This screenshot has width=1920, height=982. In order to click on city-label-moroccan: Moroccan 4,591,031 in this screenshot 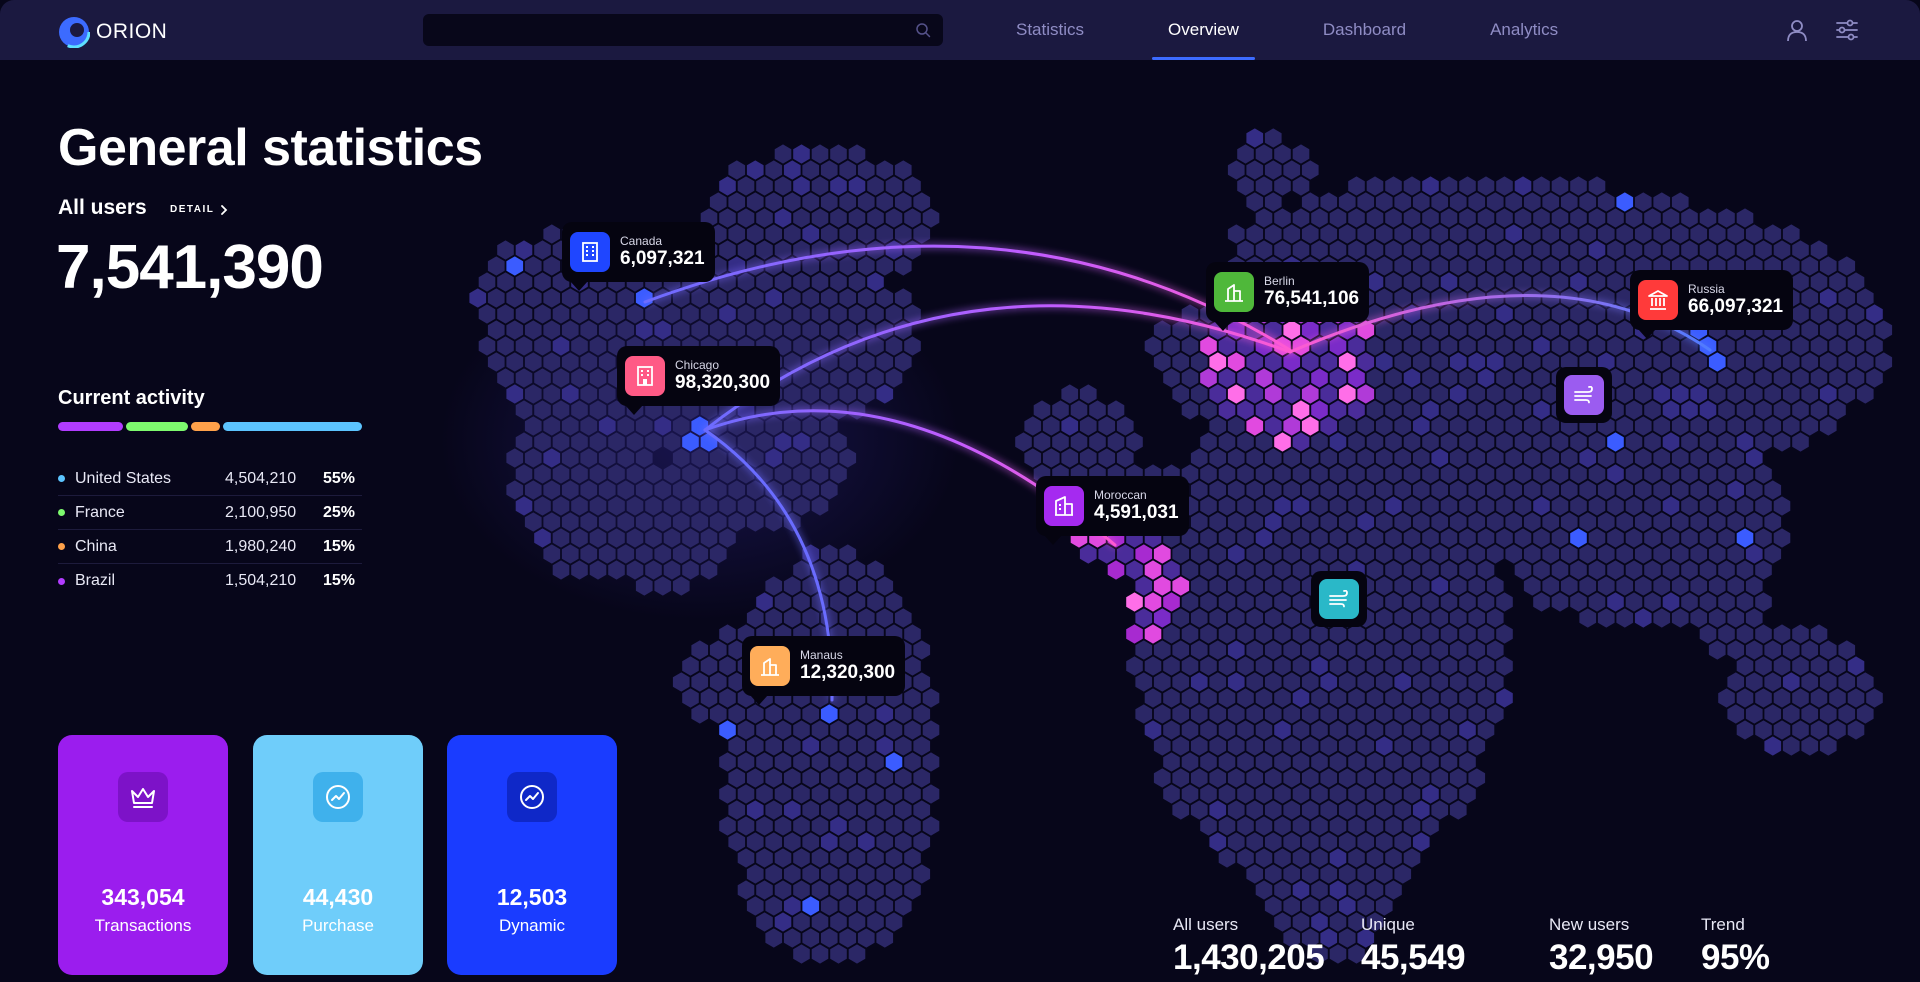, I will do `click(1112, 510)`.